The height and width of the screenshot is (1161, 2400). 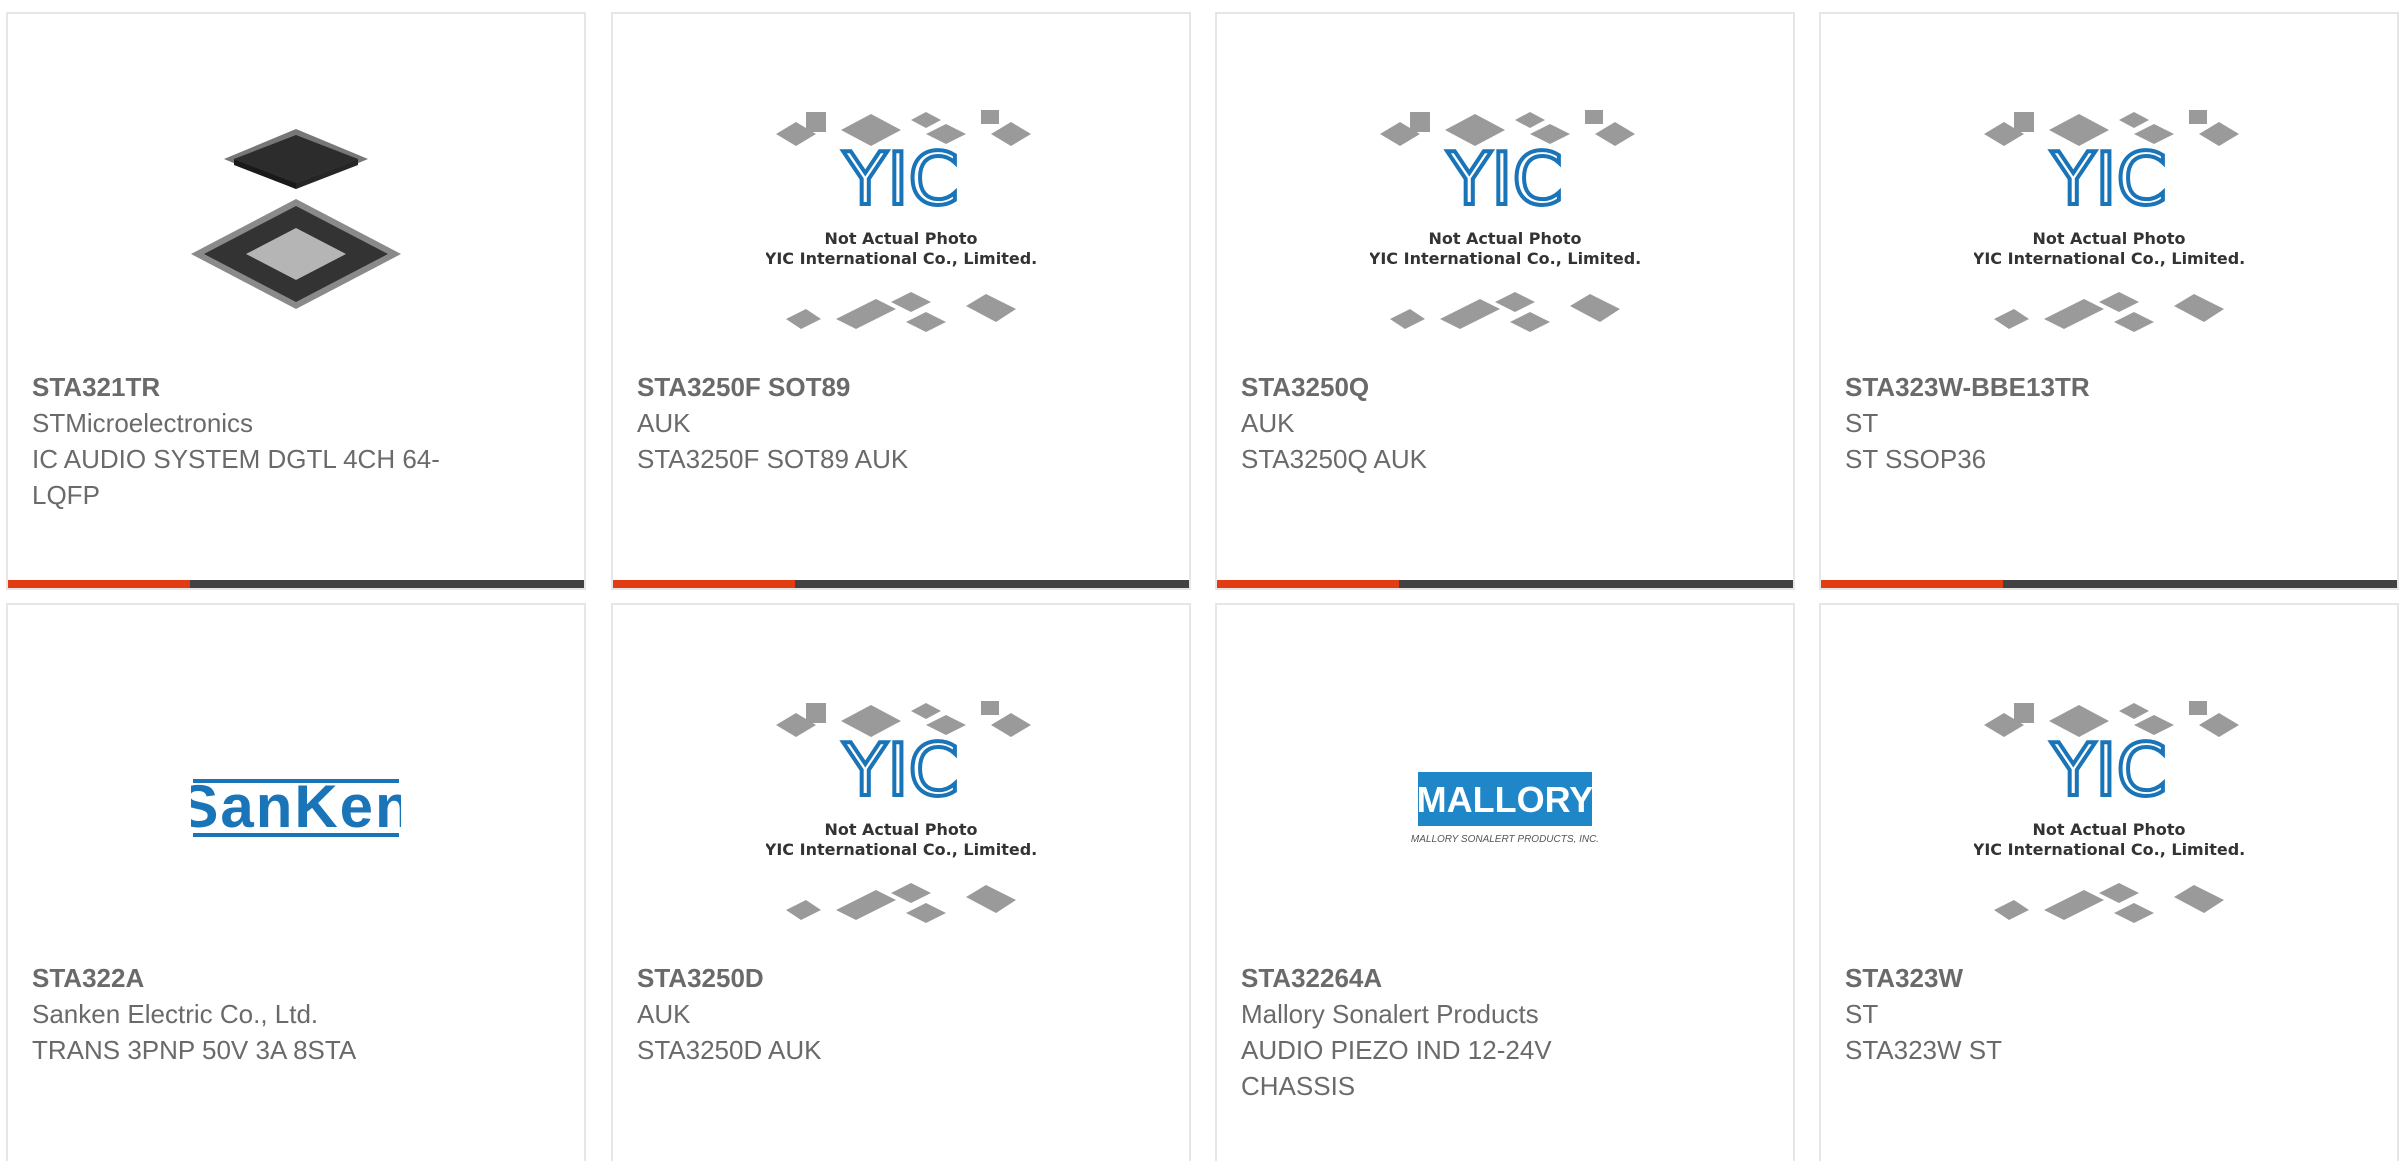 I want to click on description: STA3250Q AUK, so click(x=1334, y=459).